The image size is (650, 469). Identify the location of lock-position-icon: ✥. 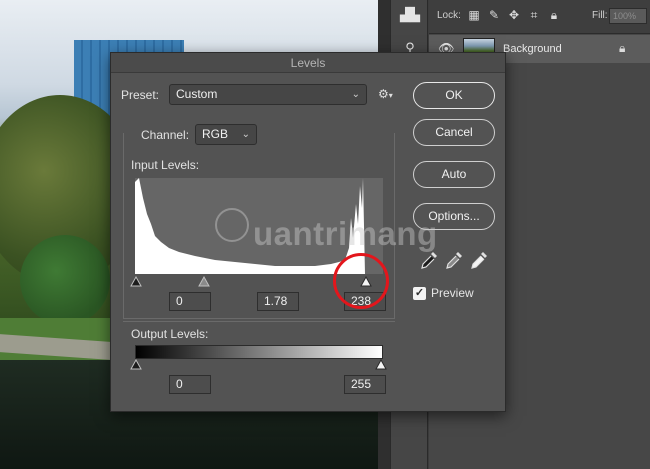
(514, 15).